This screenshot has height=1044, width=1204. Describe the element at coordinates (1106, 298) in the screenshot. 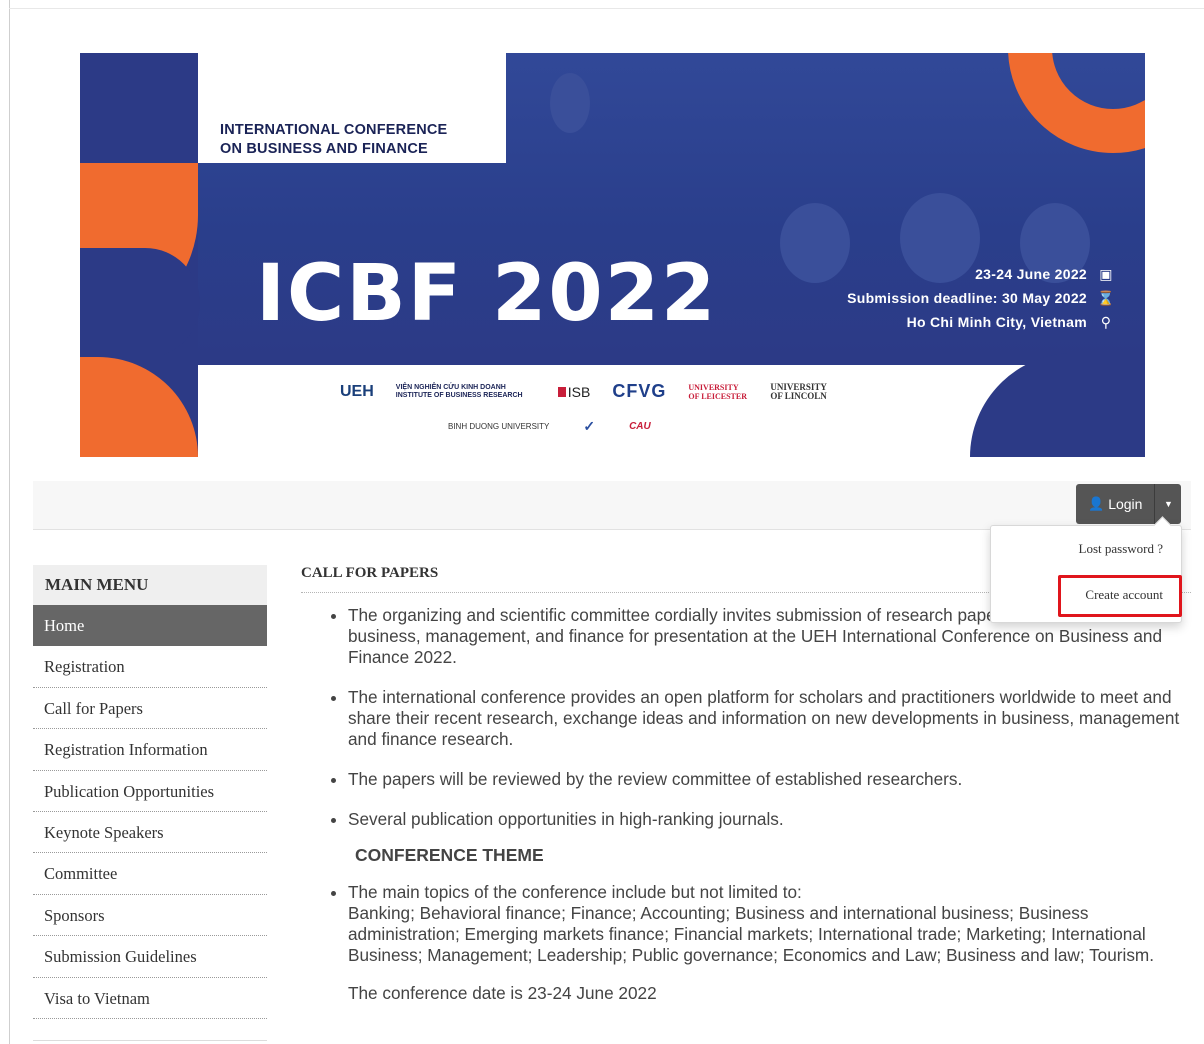

I see `hourglass-icon: ⌛` at that location.